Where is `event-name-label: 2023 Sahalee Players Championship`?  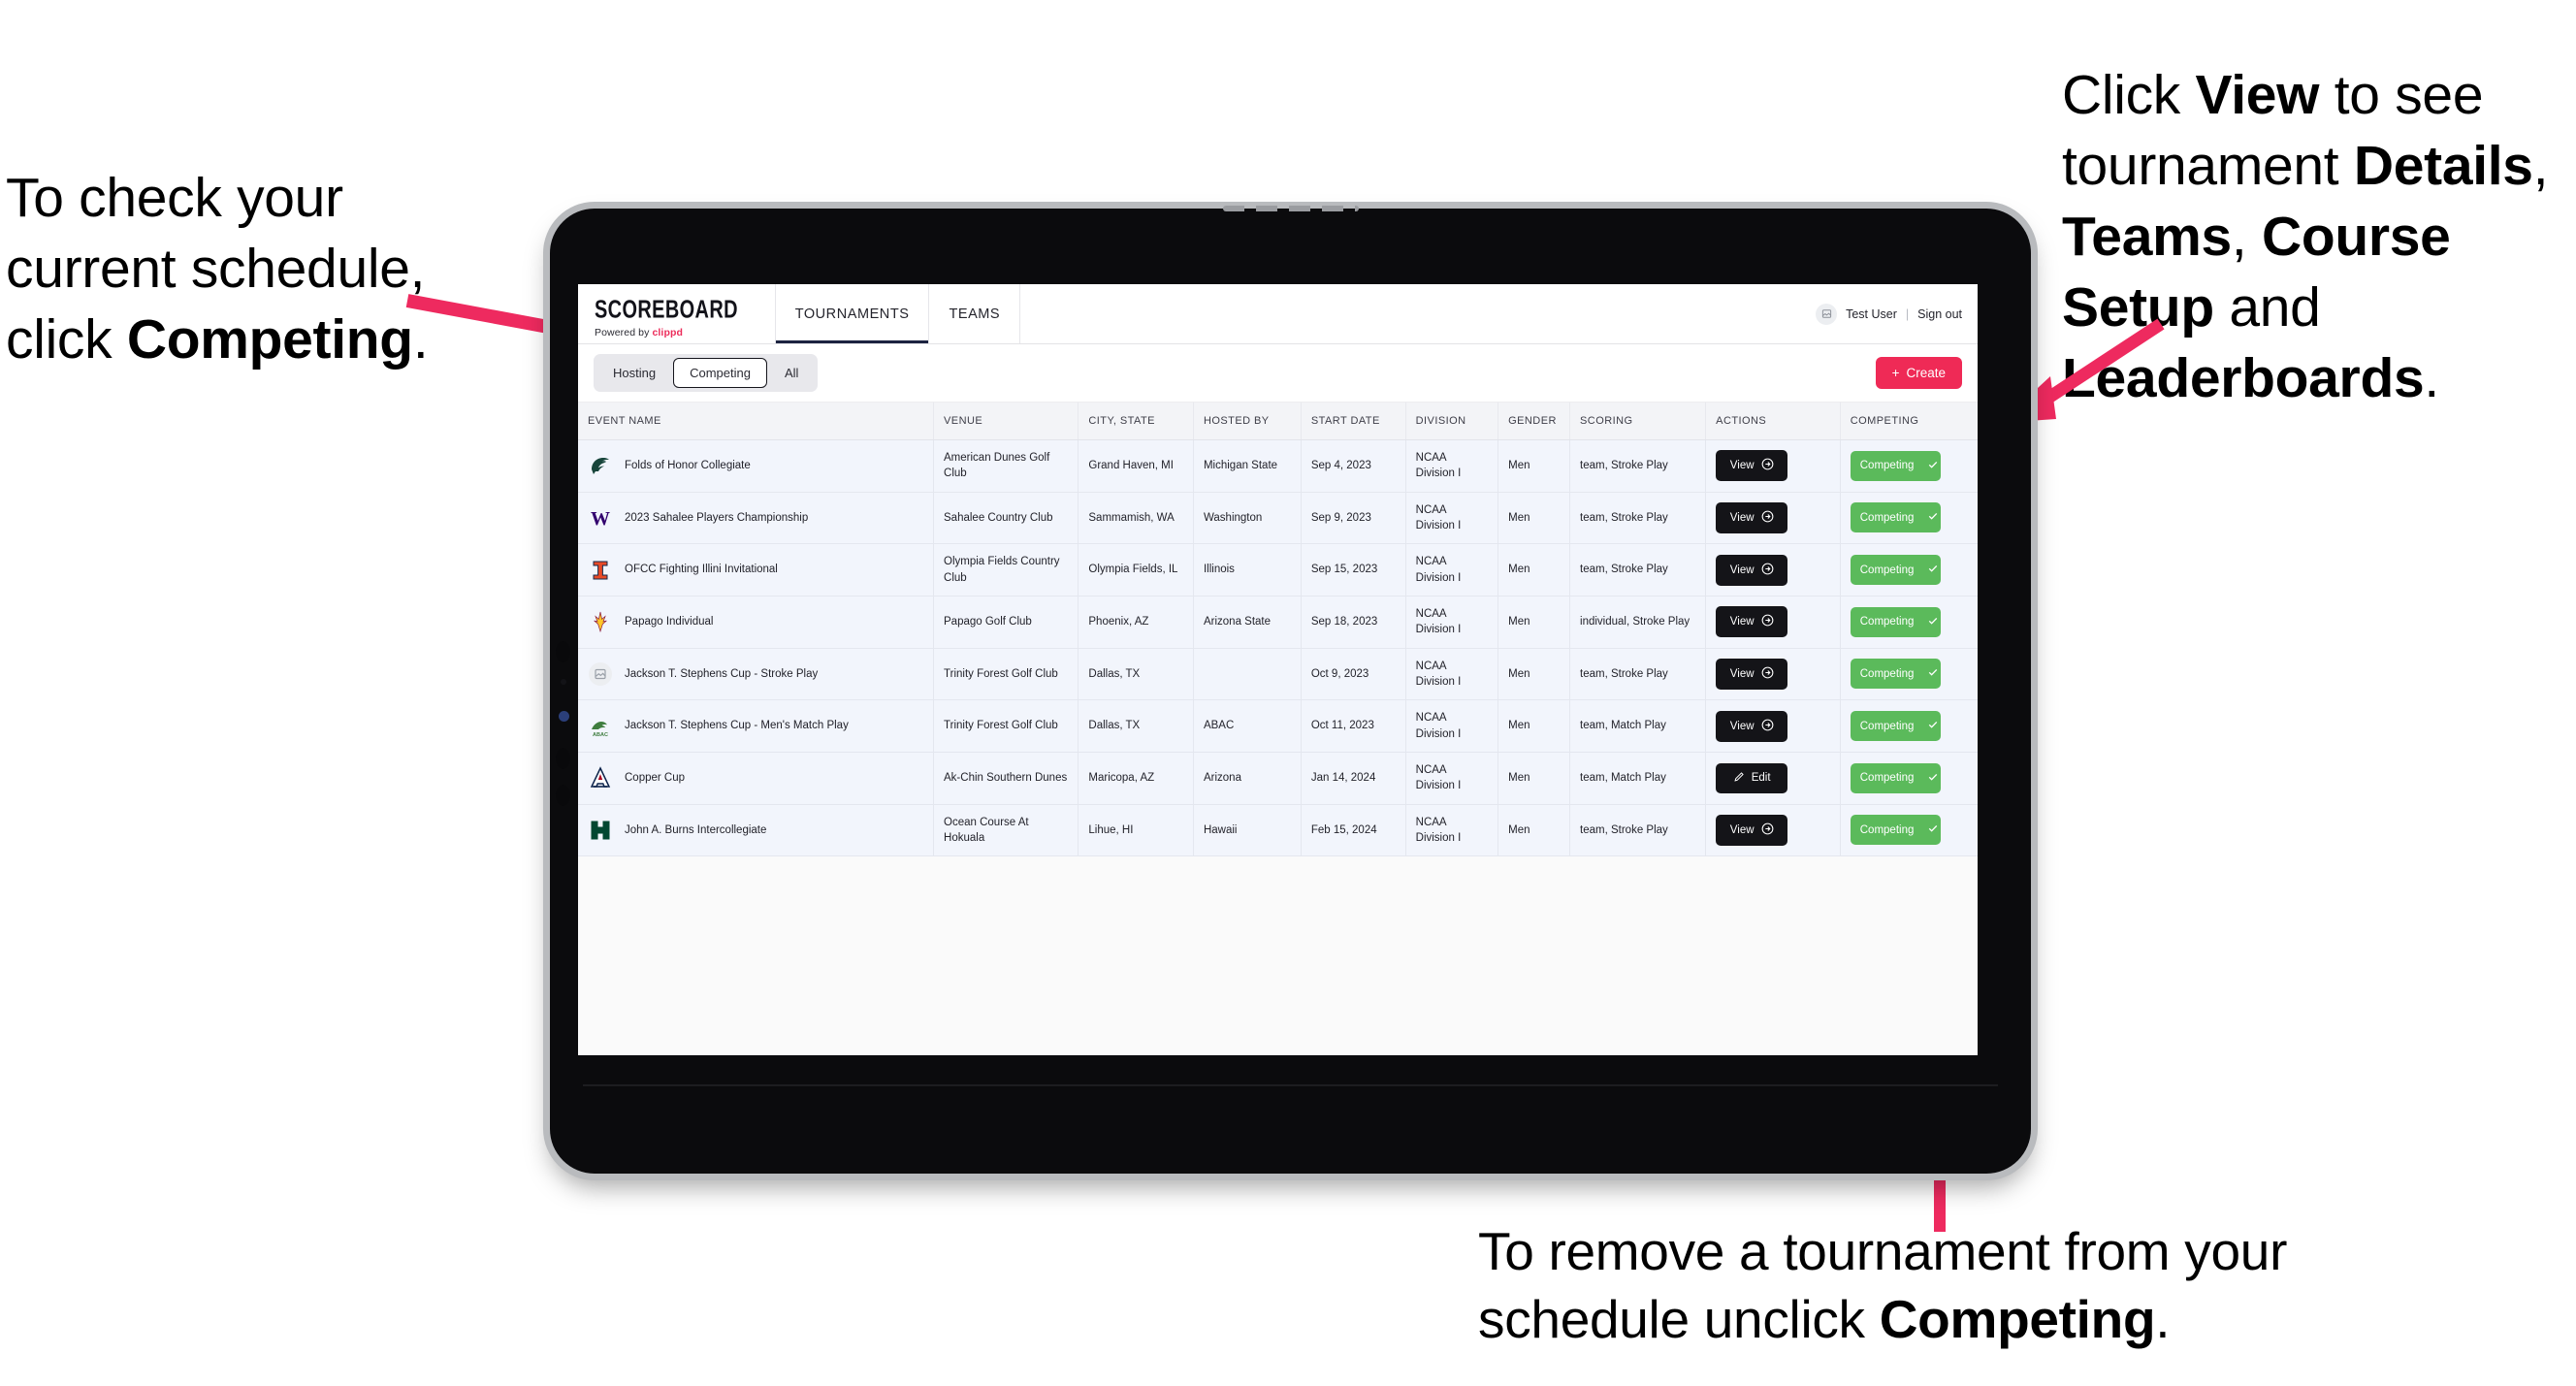
event-name-label: 2023 Sahalee Players Championship is located at coordinates (717, 517).